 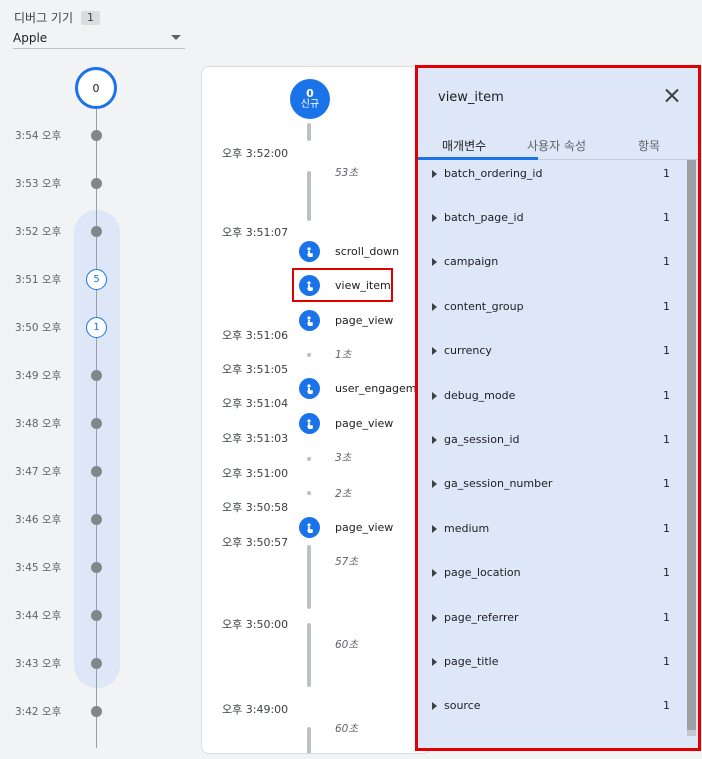 I want to click on minute-row-346: 3:46 오후, so click(x=65, y=519).